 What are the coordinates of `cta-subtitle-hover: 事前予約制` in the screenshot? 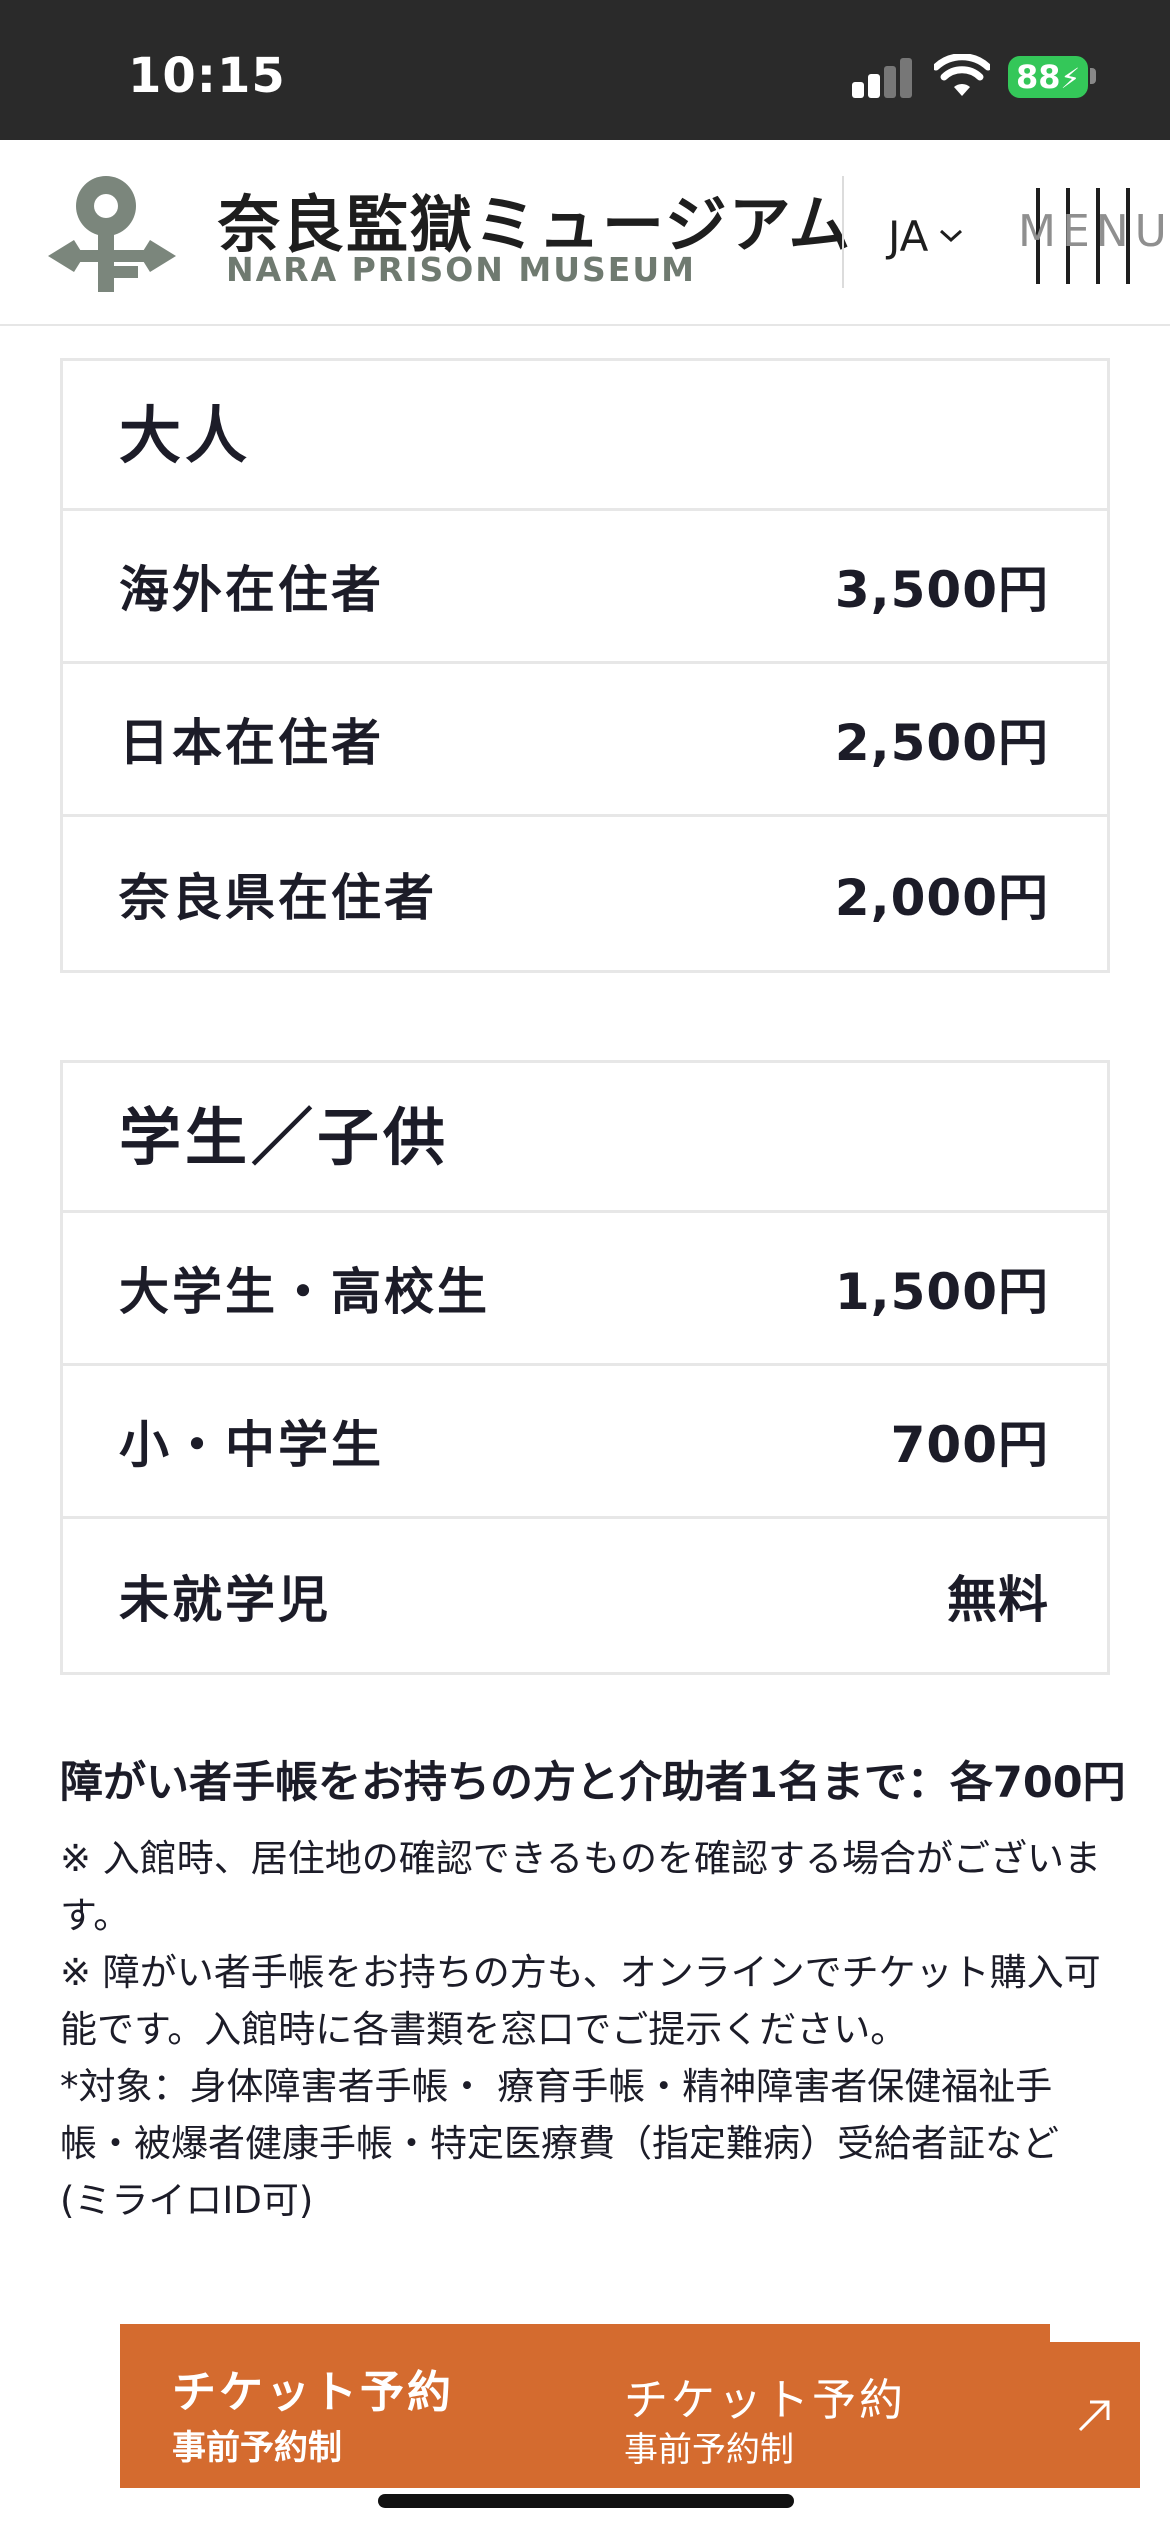 It's located at (709, 2450).